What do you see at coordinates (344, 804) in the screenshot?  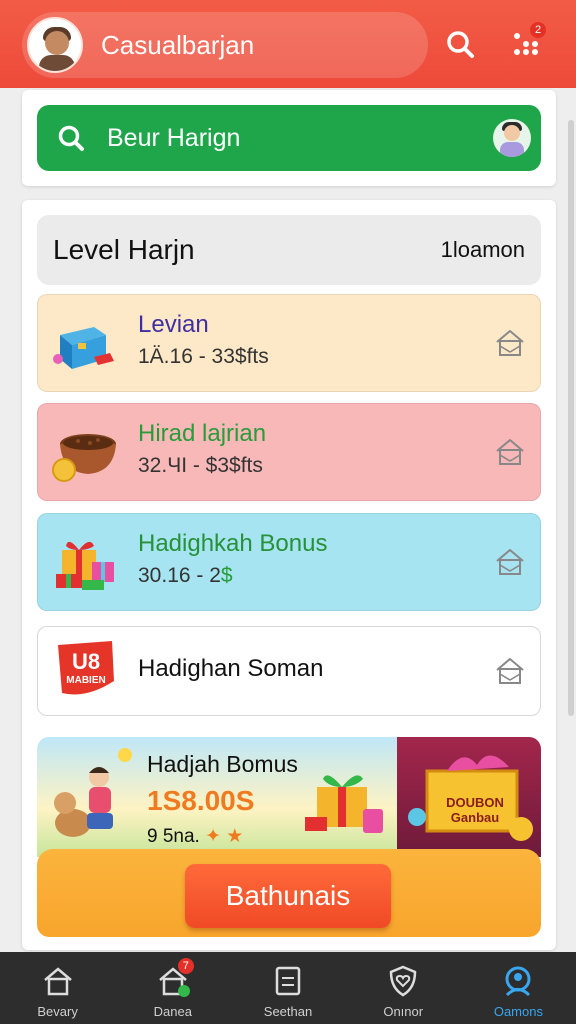 I see `gift-box-illustration` at bounding box center [344, 804].